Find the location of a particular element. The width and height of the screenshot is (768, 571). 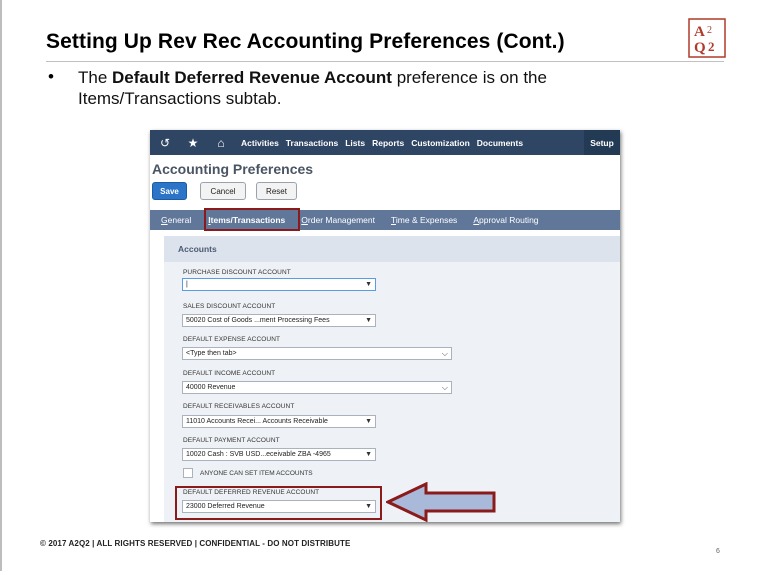

nav-transactions: Transactions is located at coordinates (312, 143).